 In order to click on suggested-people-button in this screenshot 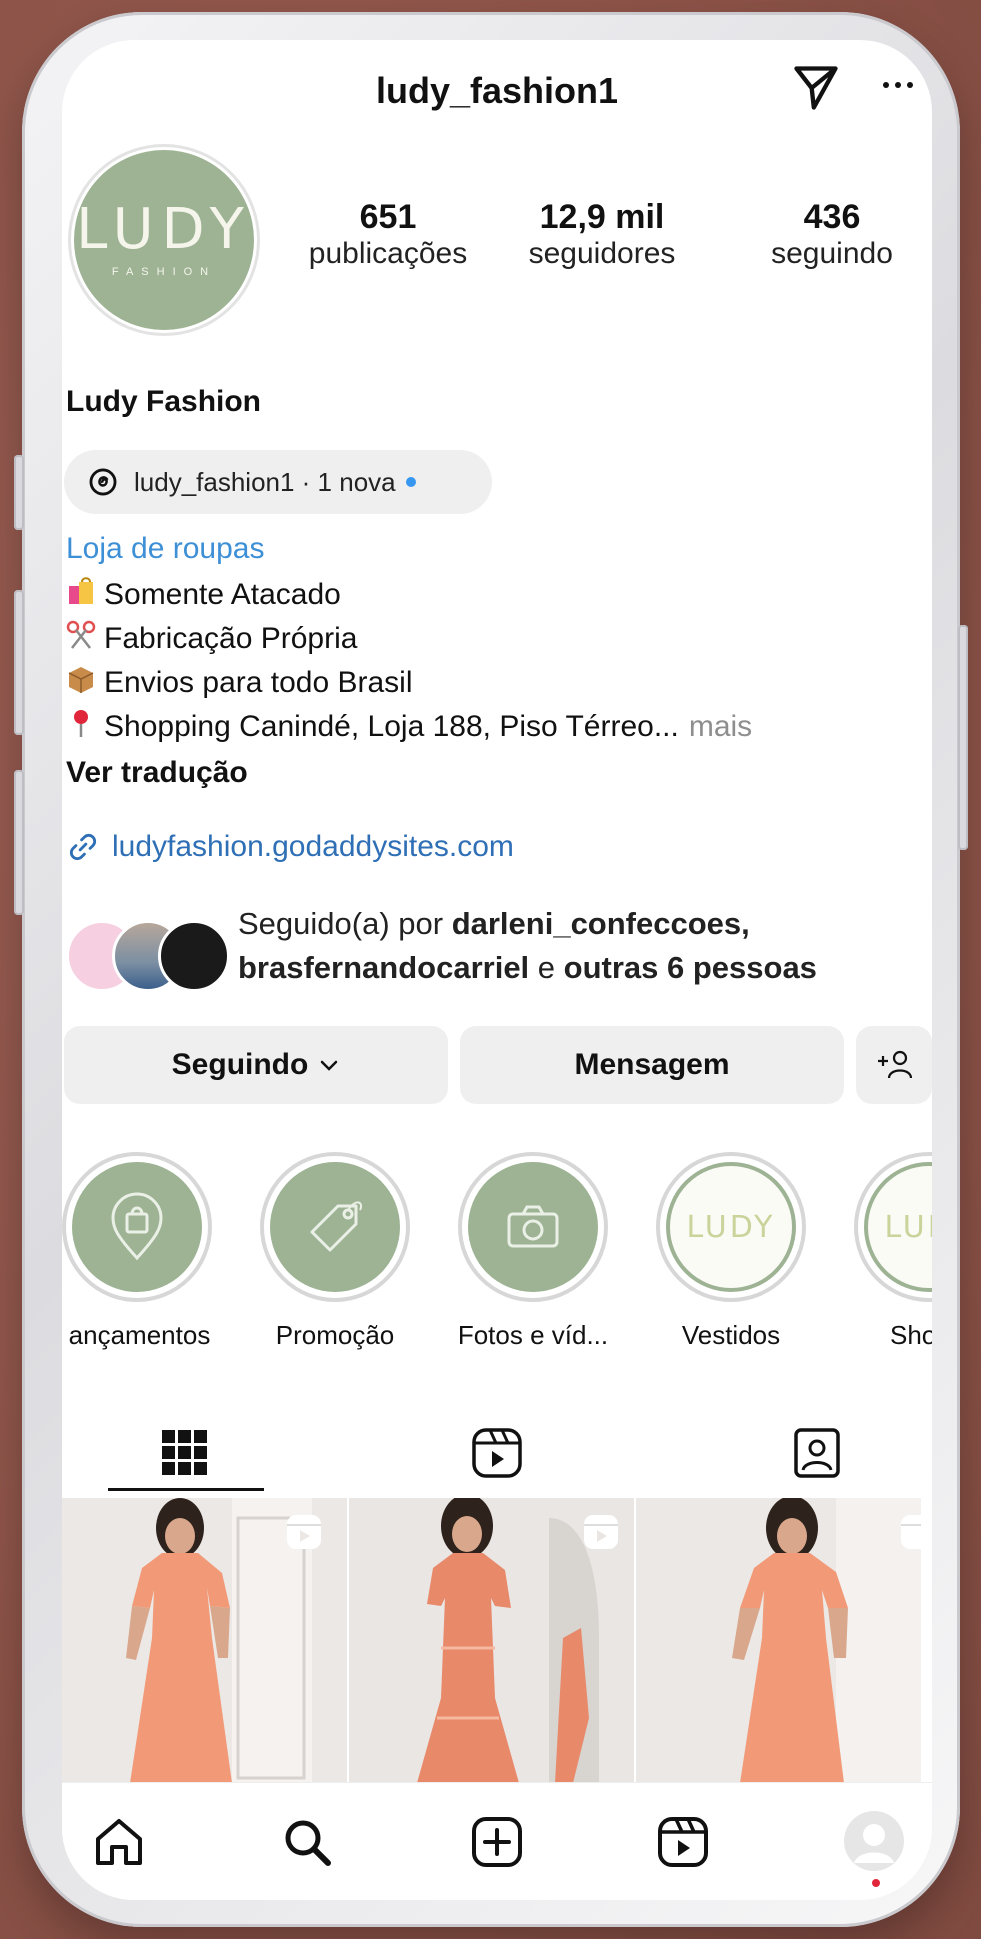, I will do `click(894, 1065)`.